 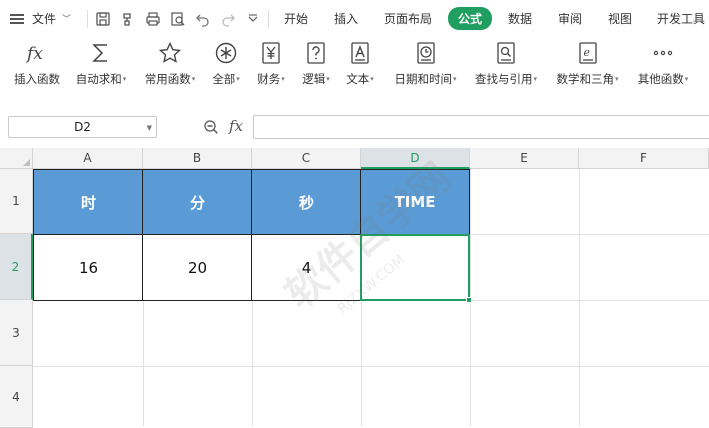 I want to click on fx-icon: fx, so click(x=34, y=54).